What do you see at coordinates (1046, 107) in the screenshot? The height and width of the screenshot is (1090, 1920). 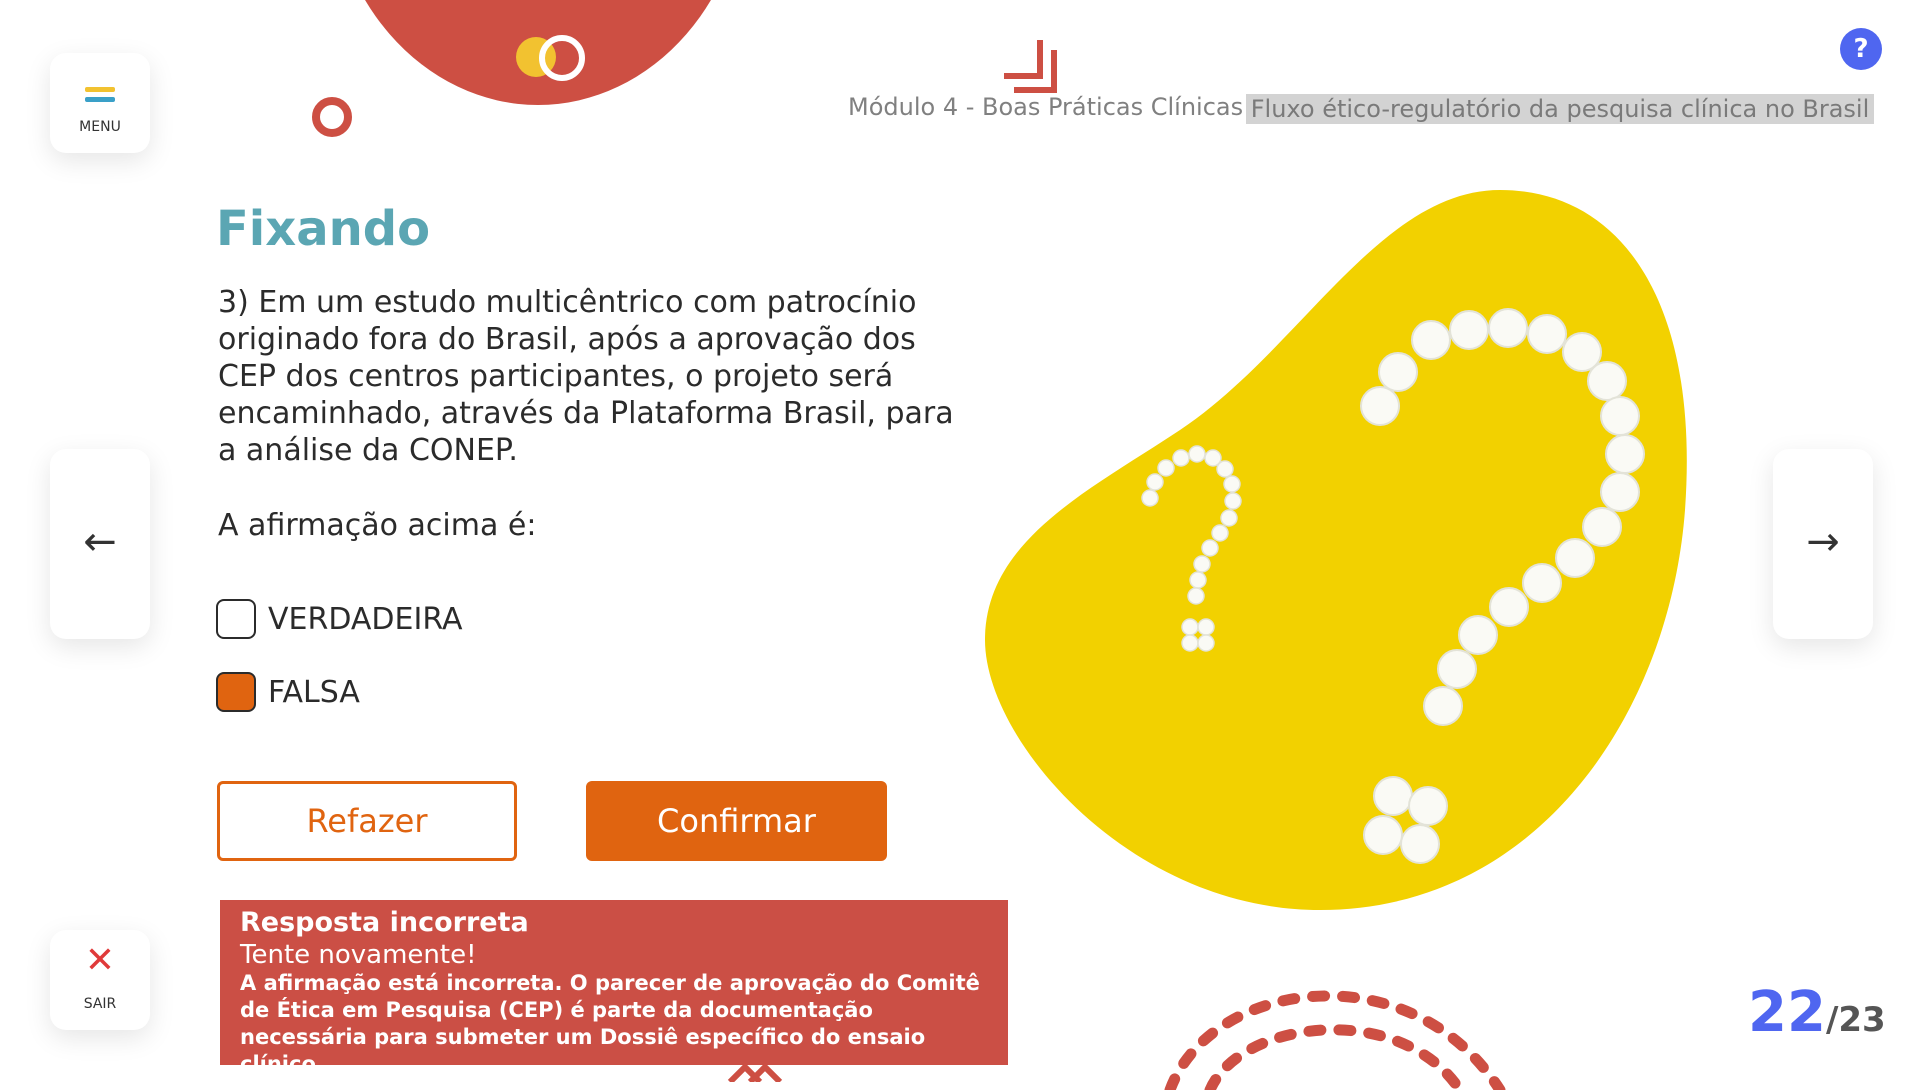 I see `module-title: Módulo 4 - Boas Práticas Clínicas` at bounding box center [1046, 107].